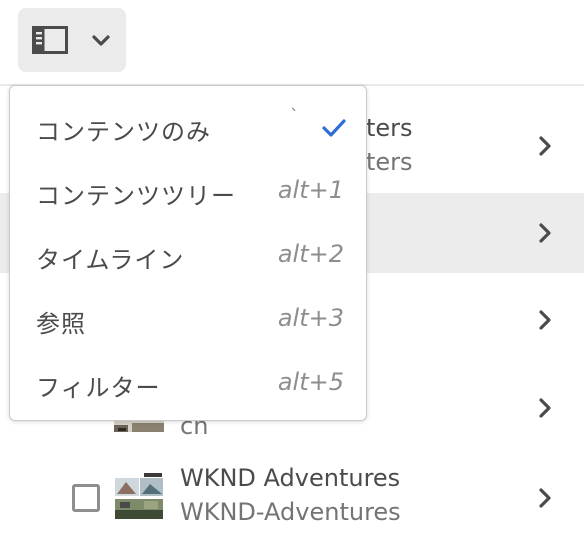 This screenshot has width=584, height=556. I want to click on list-item-wknd-adventures: WKND Adventures WKND-Adventures, so click(292, 496).